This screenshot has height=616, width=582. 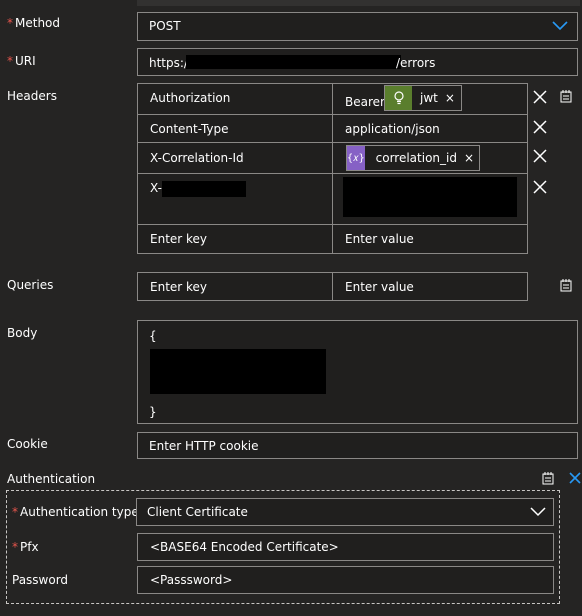 What do you see at coordinates (79, 512) in the screenshot?
I see `auth-type-label-text: Authentication type` at bounding box center [79, 512].